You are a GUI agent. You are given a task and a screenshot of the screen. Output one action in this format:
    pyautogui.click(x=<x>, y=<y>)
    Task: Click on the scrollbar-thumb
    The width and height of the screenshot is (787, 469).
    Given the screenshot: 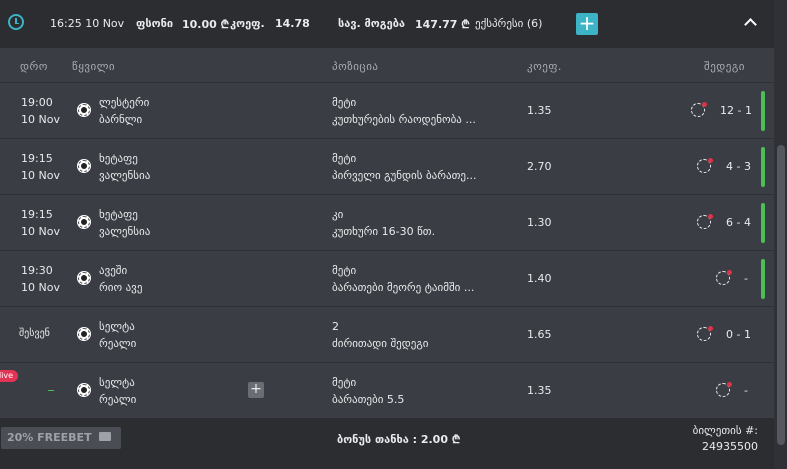 What is the action you would take?
    pyautogui.click(x=781, y=295)
    